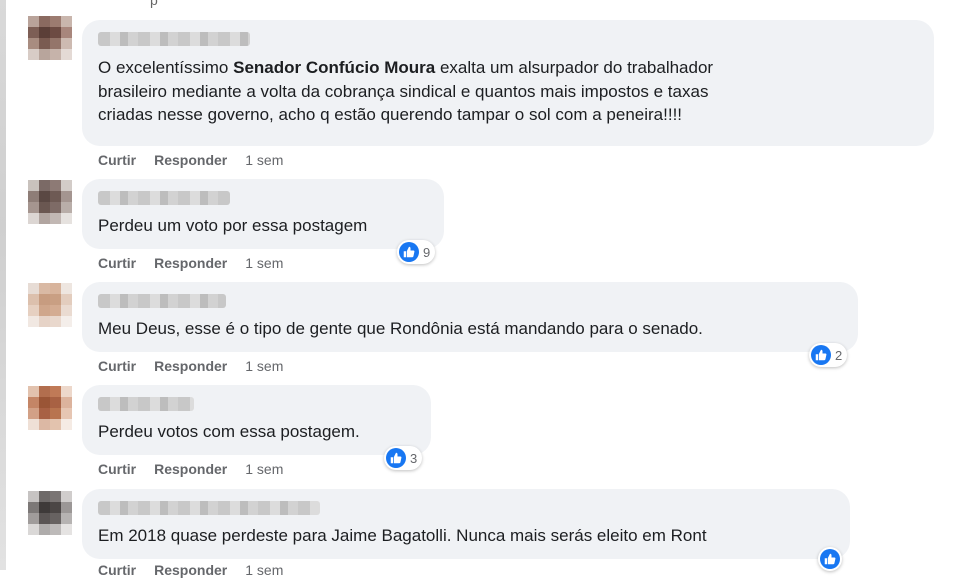 This screenshot has height=578, width=960. What do you see at coordinates (233, 225) in the screenshot?
I see `comment-text: Perdeu um voto por essa postagem` at bounding box center [233, 225].